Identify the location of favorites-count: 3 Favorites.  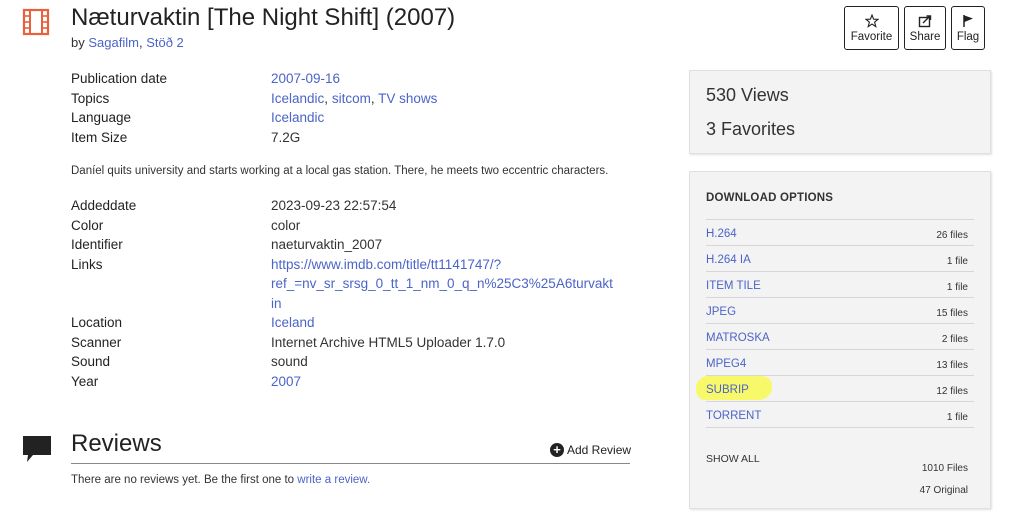
(751, 129).